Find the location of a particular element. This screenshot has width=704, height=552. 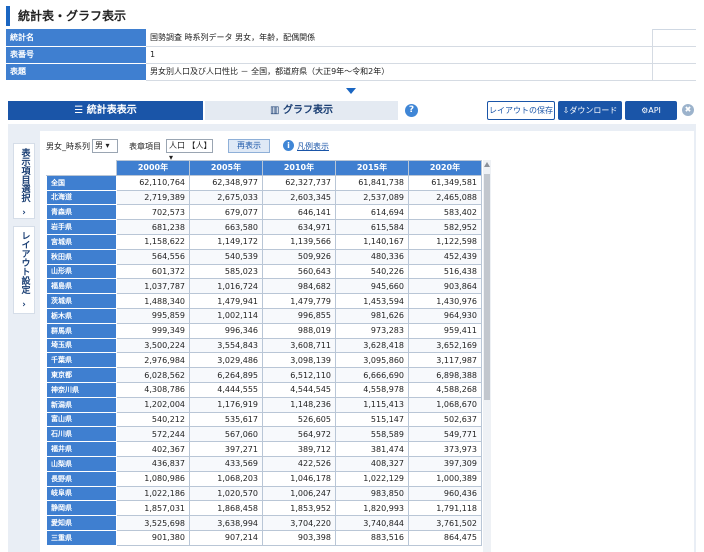

info-row: 統計名 国勢調査 時系列データ 男女，年齢，配偶関係 is located at coordinates (351, 38).